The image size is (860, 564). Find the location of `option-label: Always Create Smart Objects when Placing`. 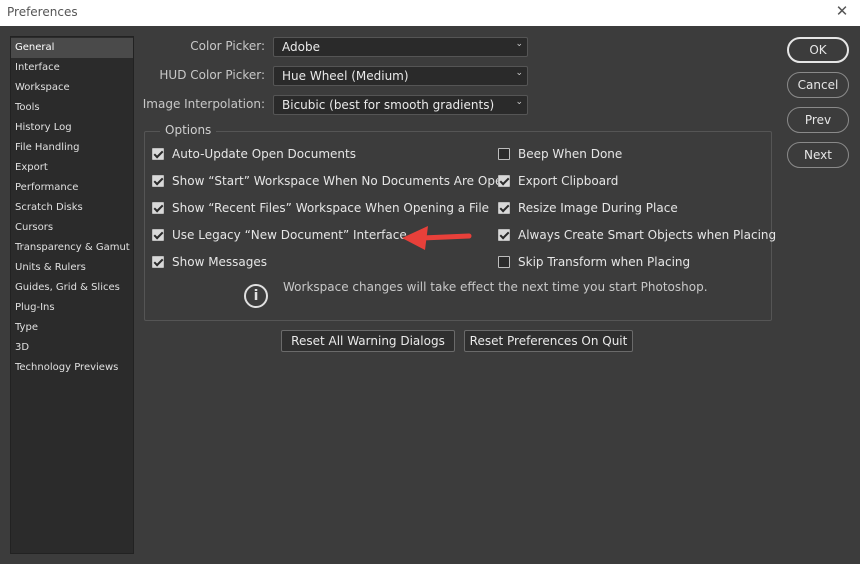

option-label: Always Create Smart Objects when Placing is located at coordinates (647, 235).